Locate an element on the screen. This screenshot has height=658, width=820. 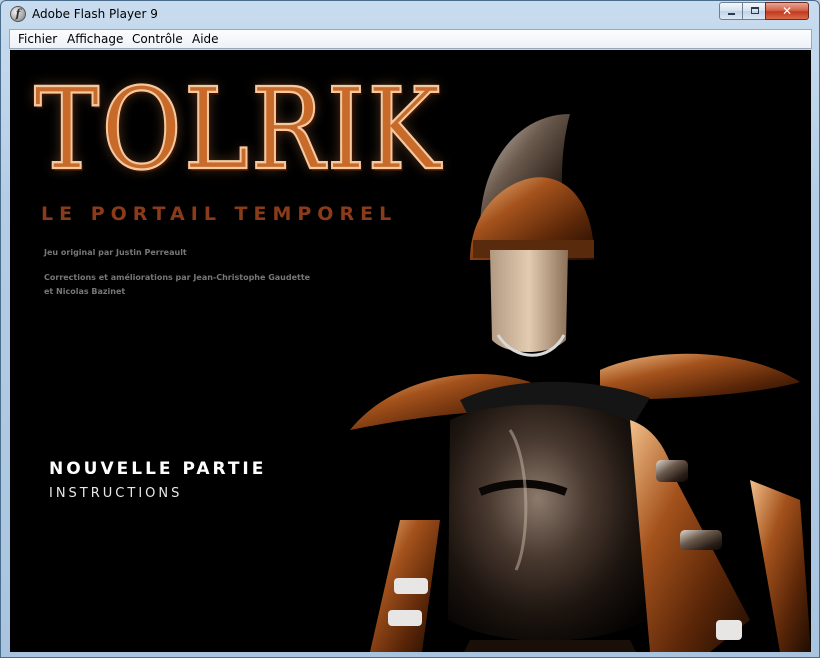
maximize-icon is located at coordinates (755, 10).